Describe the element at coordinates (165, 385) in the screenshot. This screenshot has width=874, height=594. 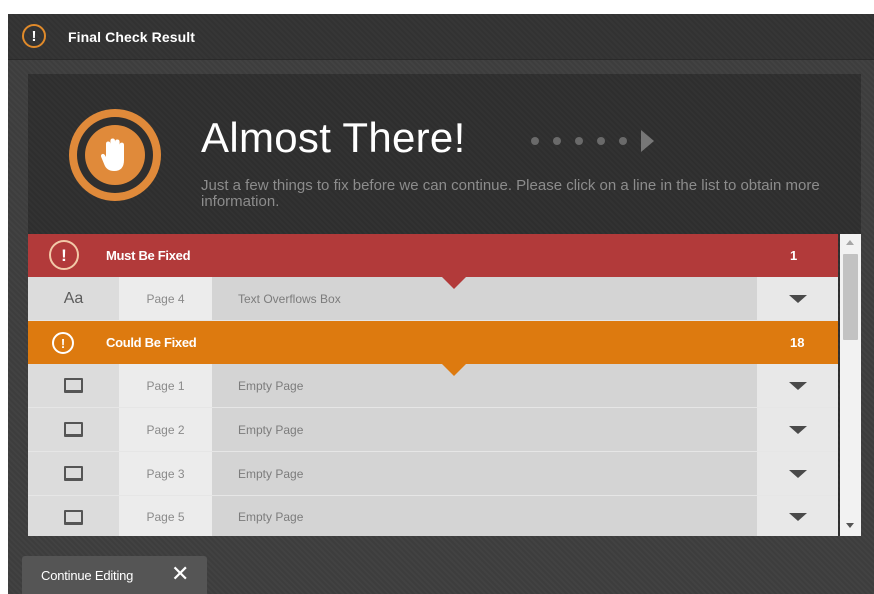
I see `item-page: Page 1` at that location.